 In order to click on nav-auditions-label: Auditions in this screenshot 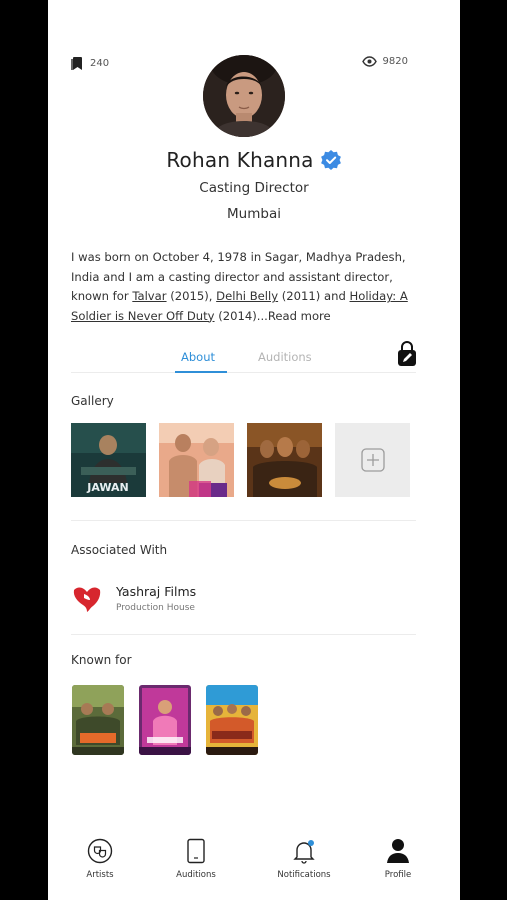, I will do `click(196, 875)`.